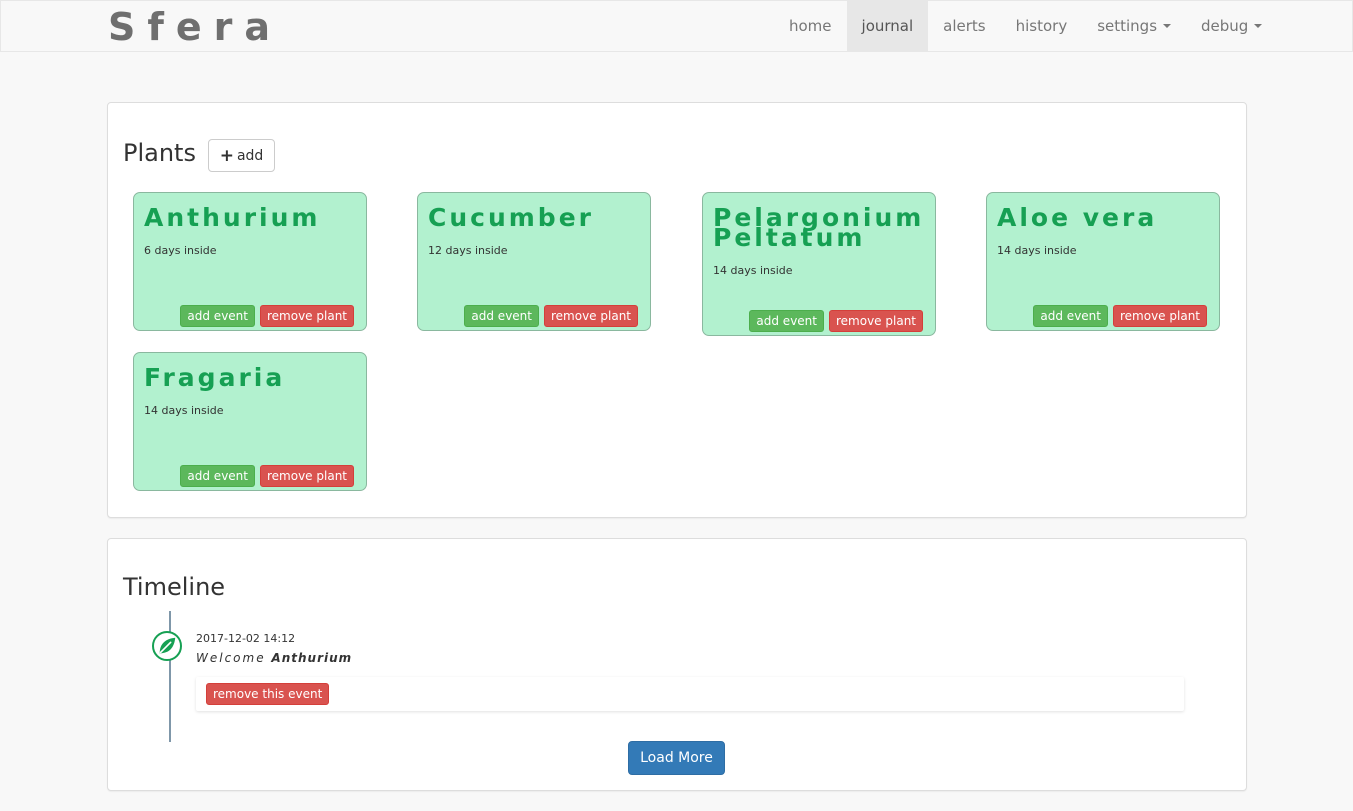 This screenshot has width=1353, height=811. I want to click on plant-name: Cucumber, so click(511, 217).